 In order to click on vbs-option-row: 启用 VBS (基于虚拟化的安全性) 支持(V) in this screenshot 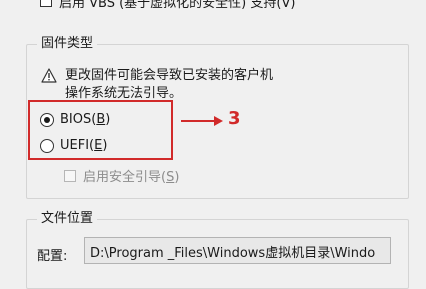, I will do `click(168, 5)`.